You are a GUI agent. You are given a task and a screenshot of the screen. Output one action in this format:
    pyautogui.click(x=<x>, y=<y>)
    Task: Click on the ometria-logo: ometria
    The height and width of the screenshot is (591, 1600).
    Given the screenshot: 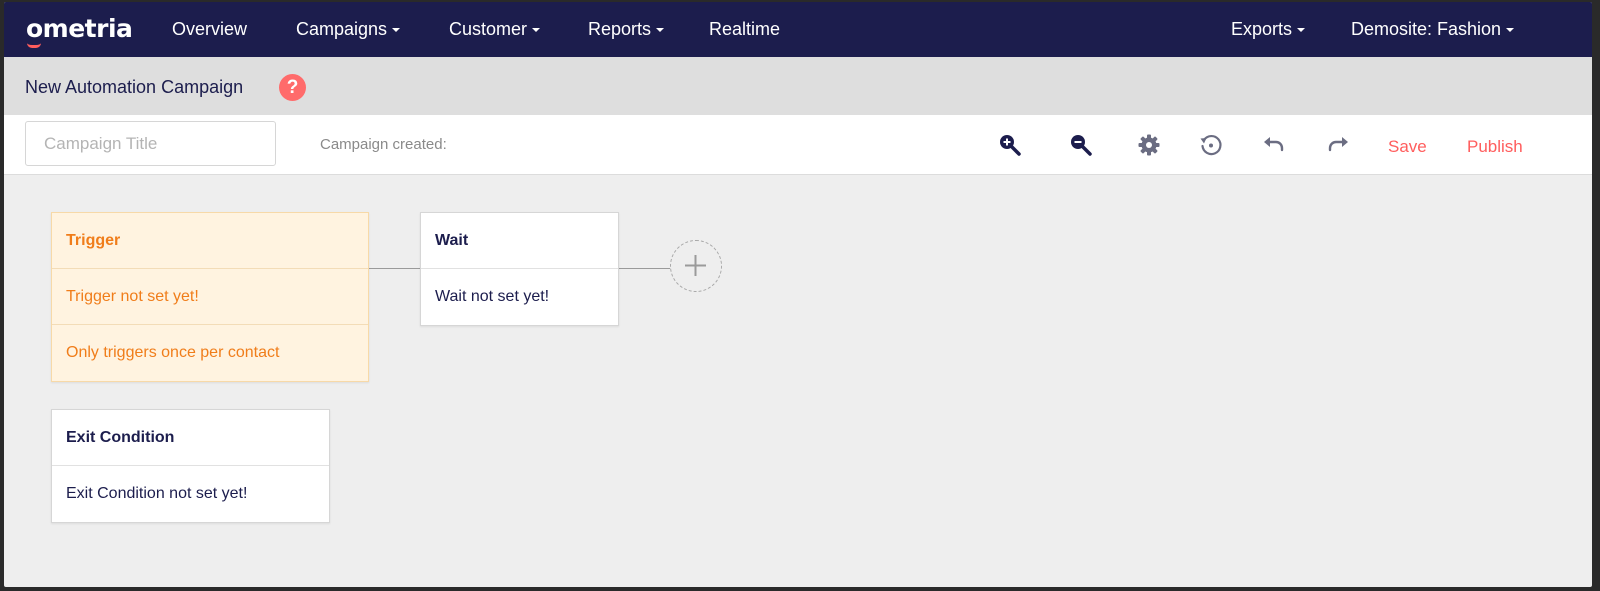 What is the action you would take?
    pyautogui.click(x=79, y=31)
    